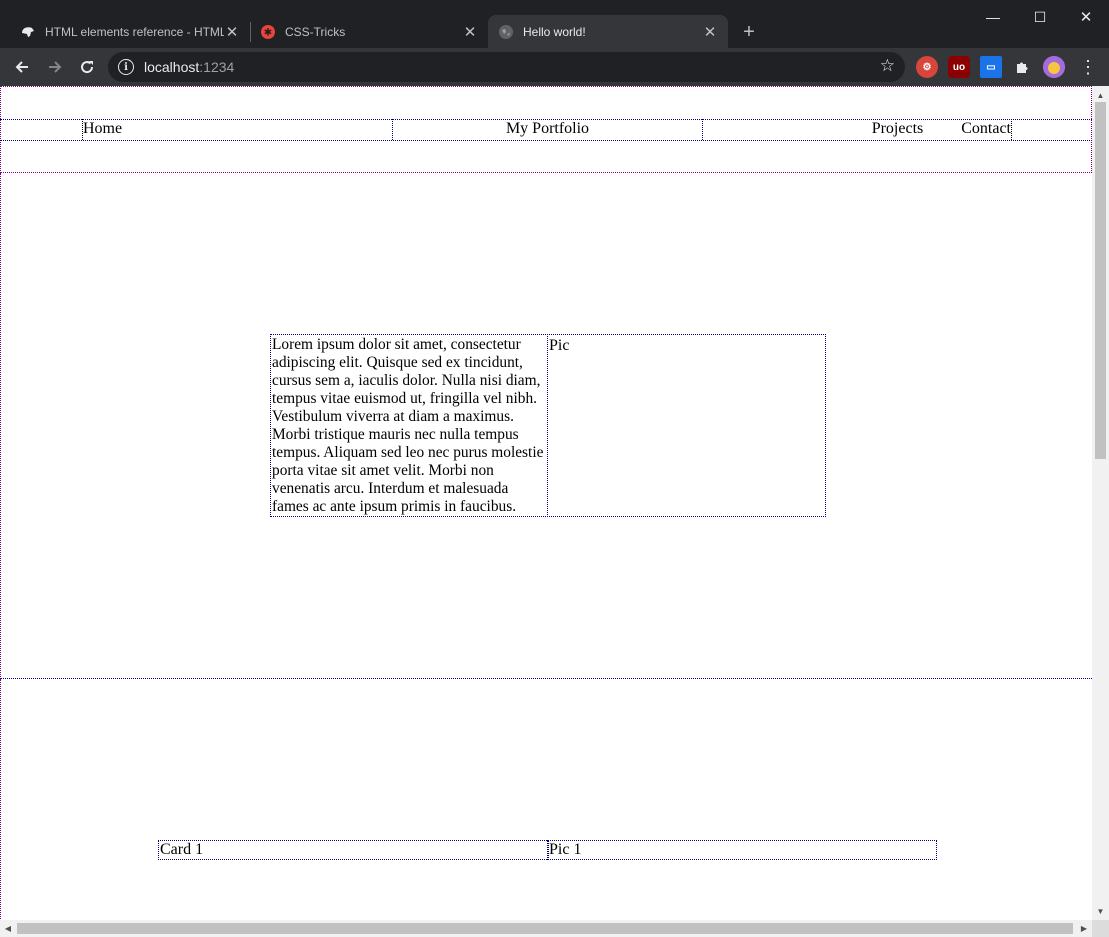 Image resolution: width=1109 pixels, height=937 pixels. Describe the element at coordinates (686, 425) in the screenshot. I see `hero-pic: Pic` at that location.